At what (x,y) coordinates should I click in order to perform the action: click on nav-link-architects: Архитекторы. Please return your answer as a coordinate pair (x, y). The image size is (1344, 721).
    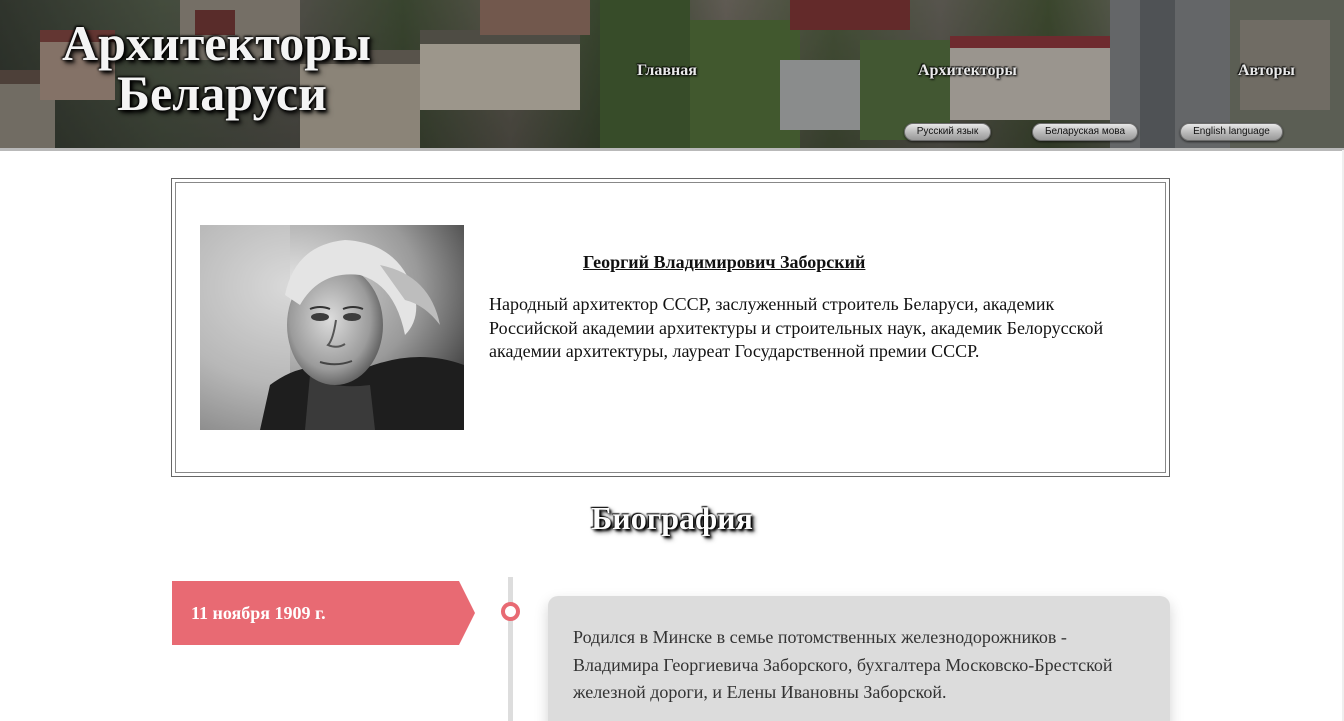
    Looking at the image, I should click on (967, 71).